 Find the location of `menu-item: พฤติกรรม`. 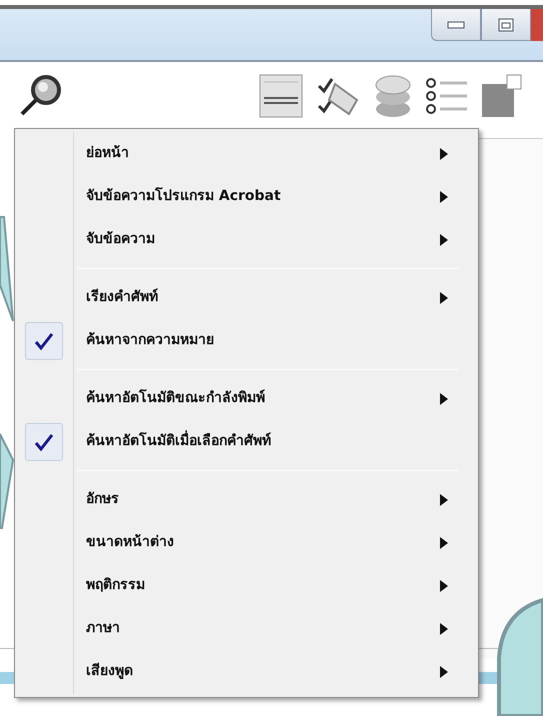

menu-item: พฤติกรรม is located at coordinates (246, 585).